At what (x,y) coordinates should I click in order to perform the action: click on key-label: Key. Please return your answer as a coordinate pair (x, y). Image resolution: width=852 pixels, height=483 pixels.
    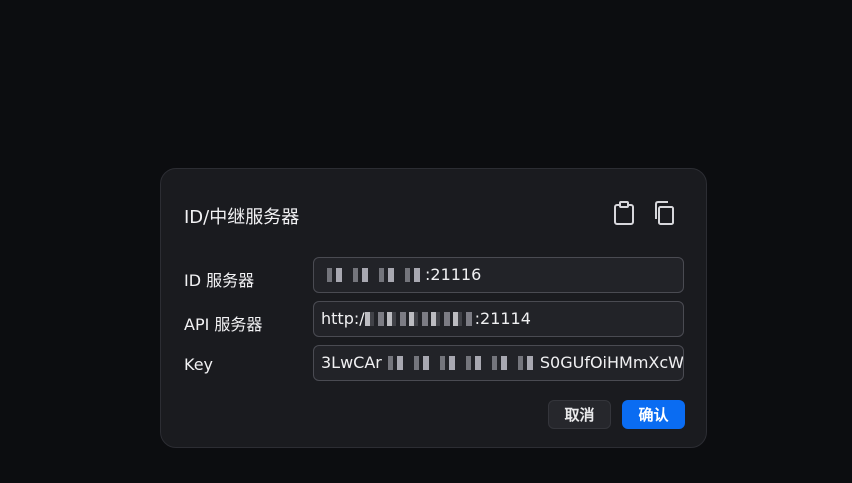
    Looking at the image, I should click on (199, 364).